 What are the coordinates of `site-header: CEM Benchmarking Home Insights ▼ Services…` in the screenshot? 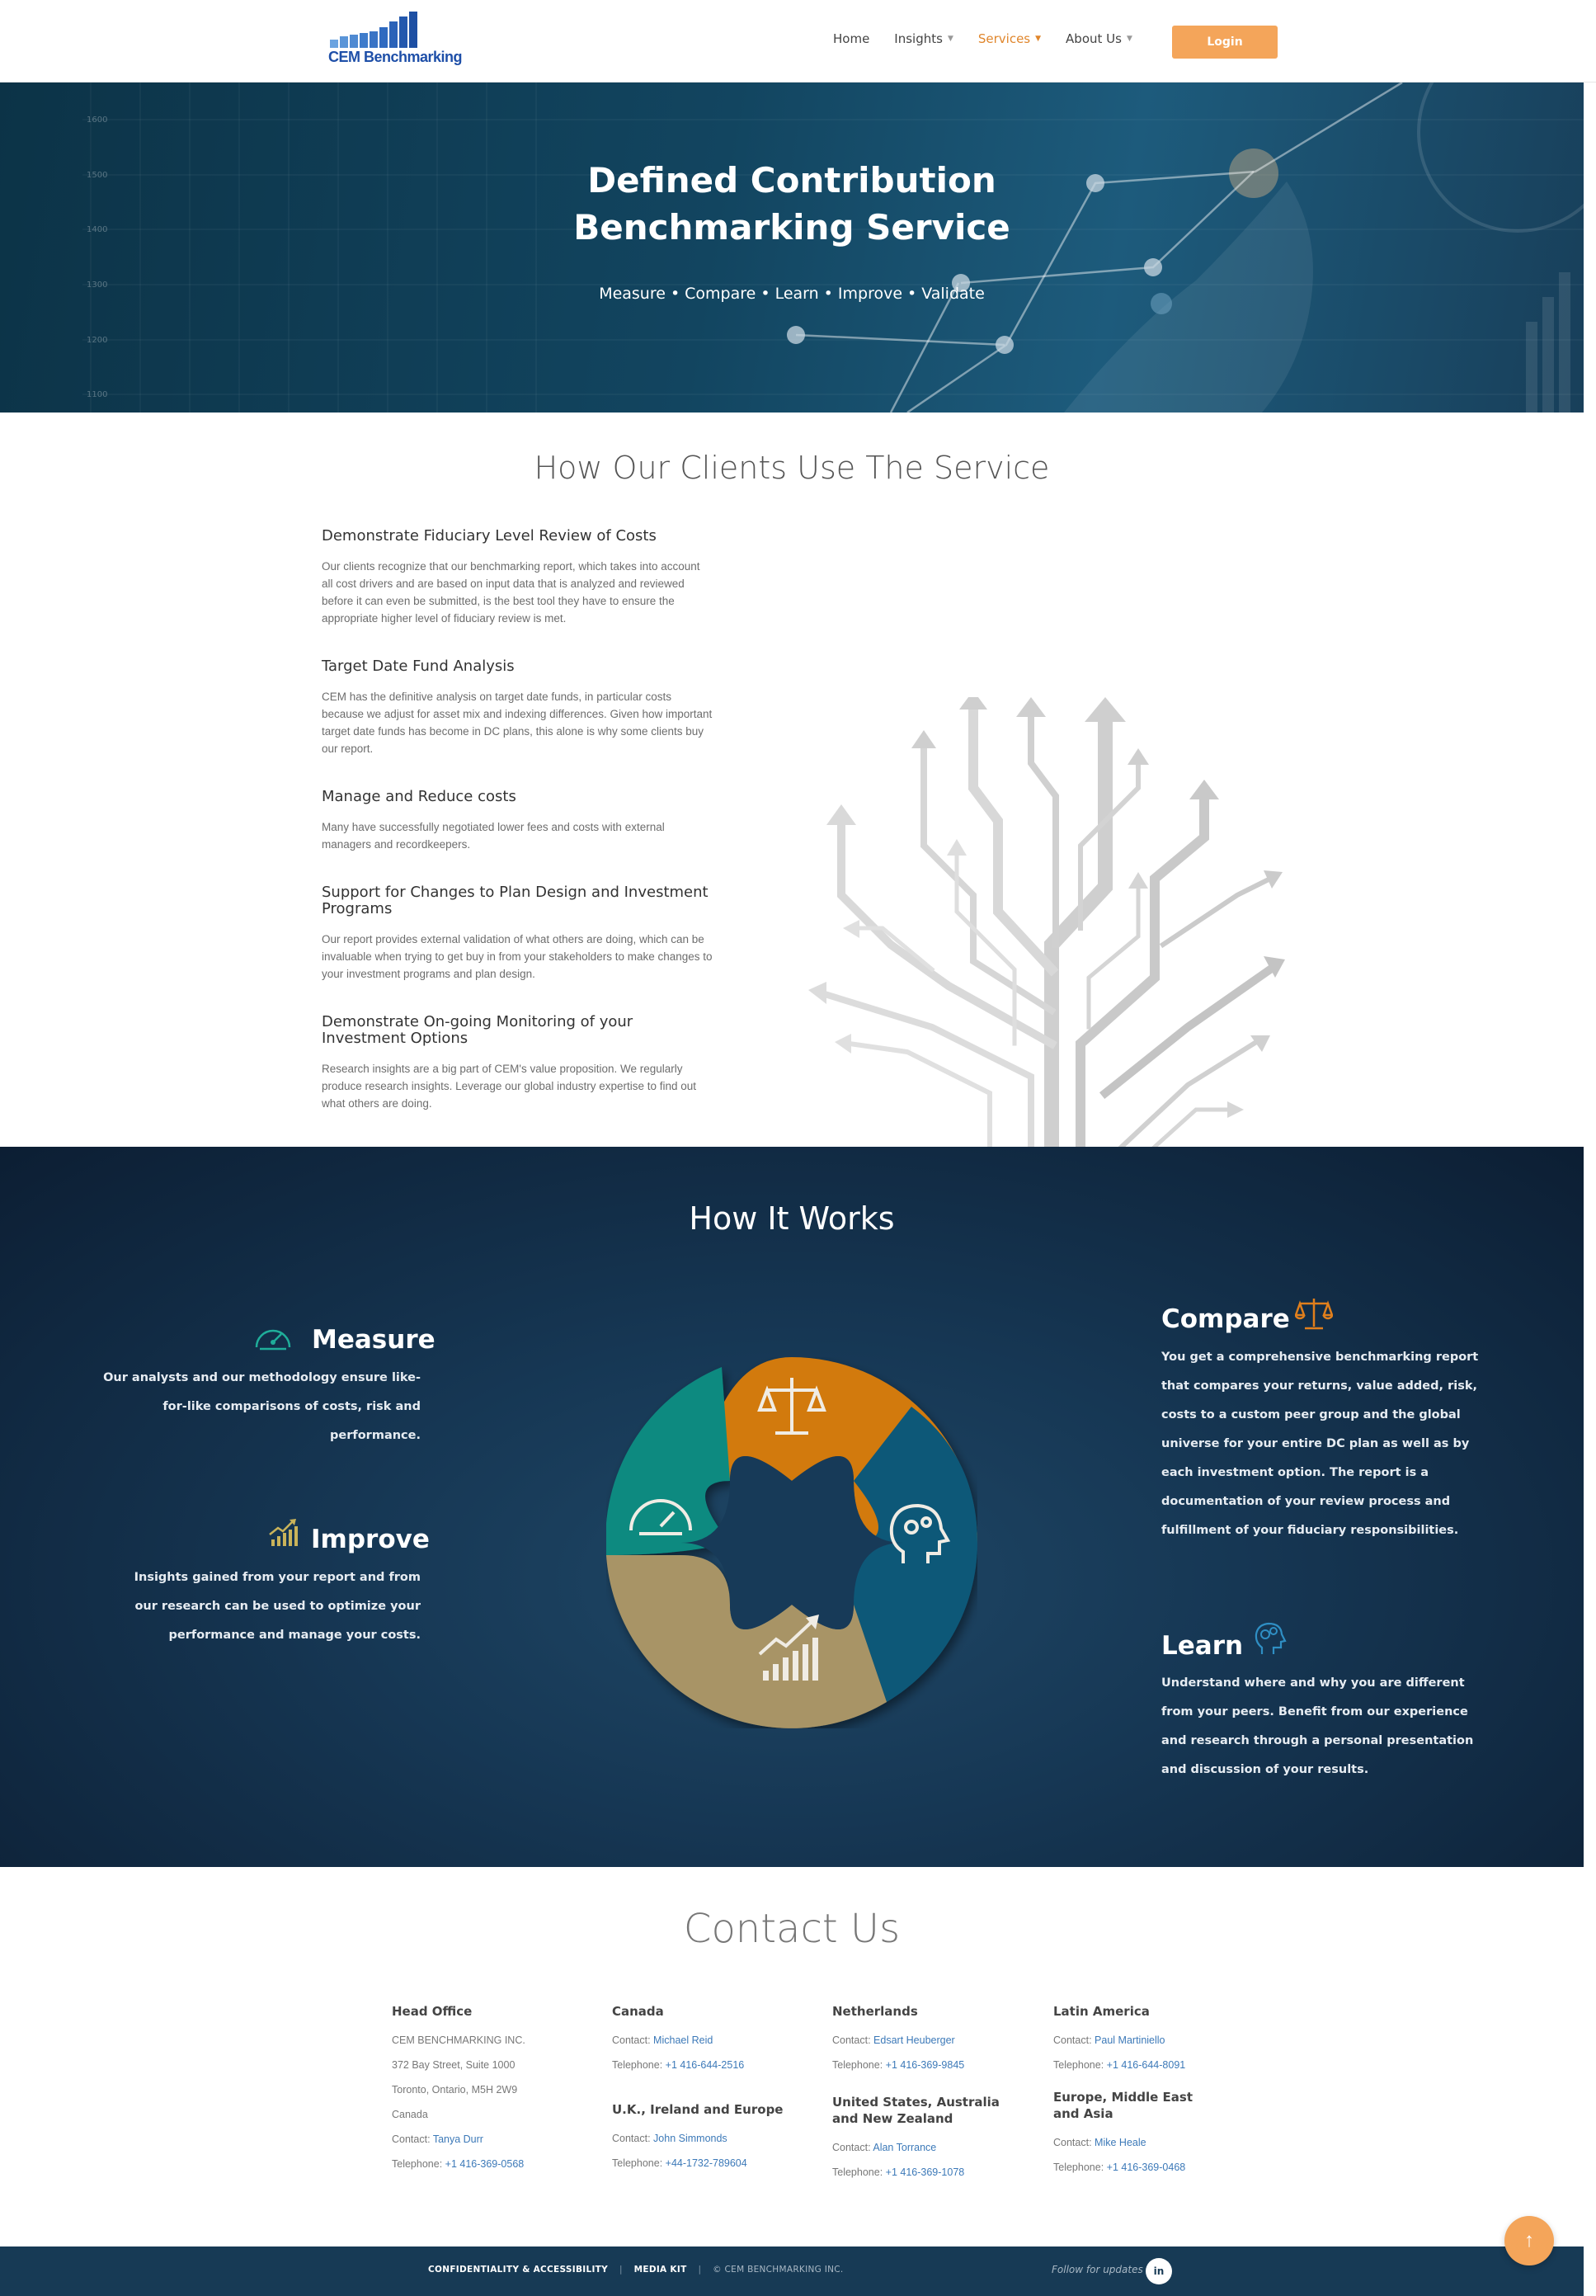 It's located at (798, 41).